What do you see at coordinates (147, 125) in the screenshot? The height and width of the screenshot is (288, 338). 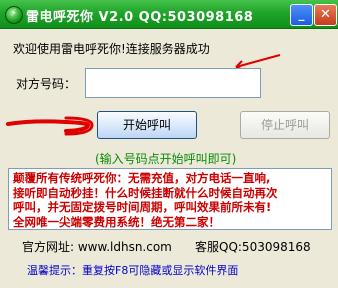 I see `start-call-button: 开始呼叫` at bounding box center [147, 125].